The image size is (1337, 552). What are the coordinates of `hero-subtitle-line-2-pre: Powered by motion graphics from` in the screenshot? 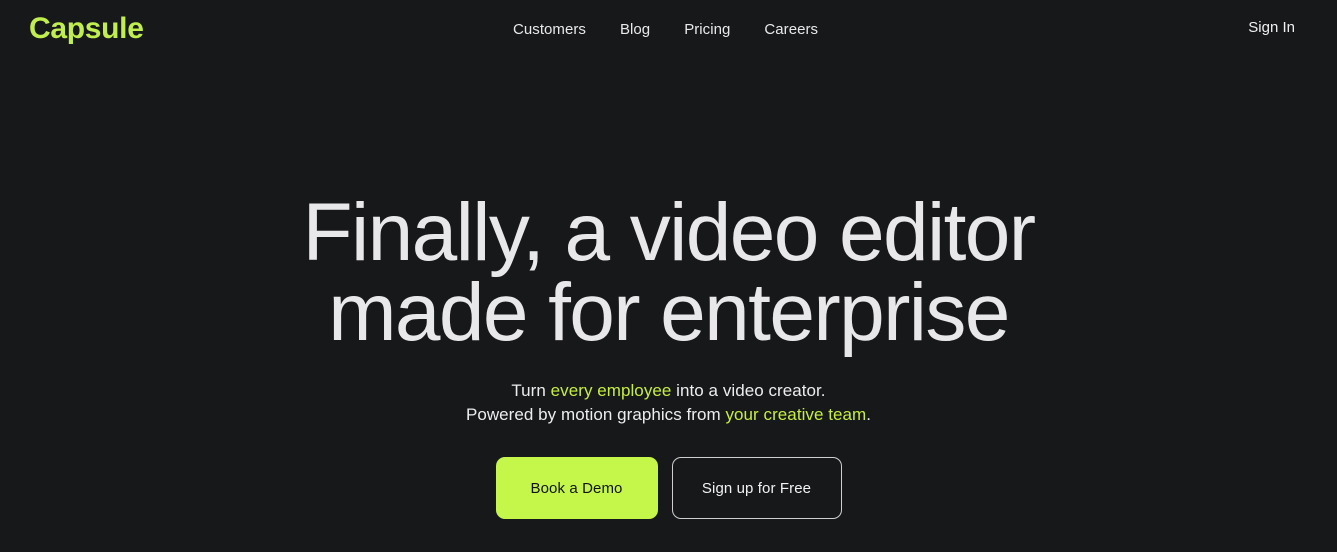 It's located at (595, 414).